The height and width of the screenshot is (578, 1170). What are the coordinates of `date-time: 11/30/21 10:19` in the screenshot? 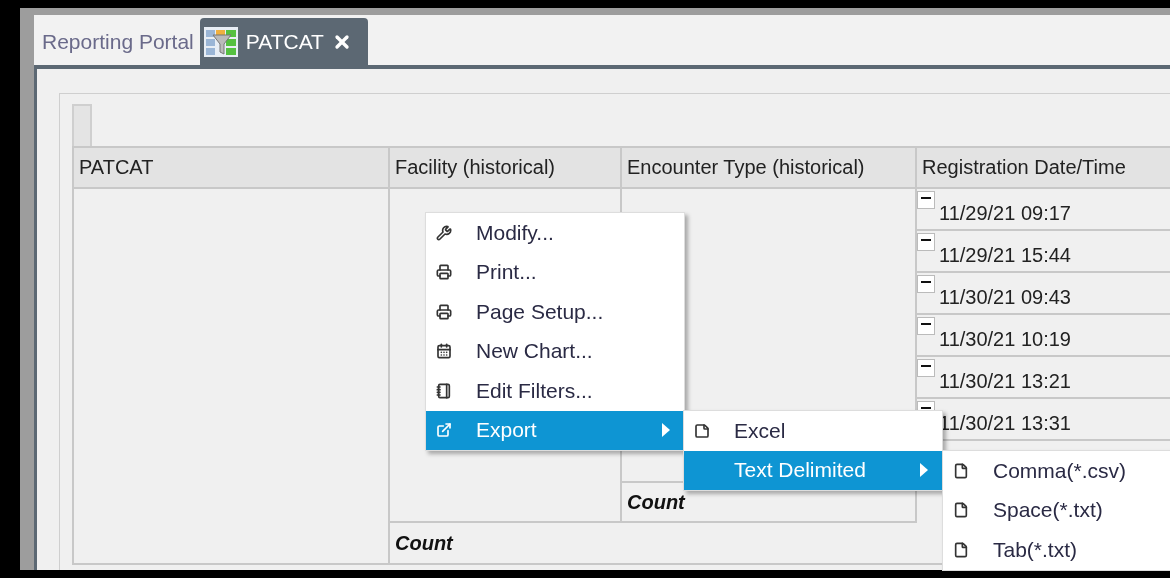 It's located at (1005, 339).